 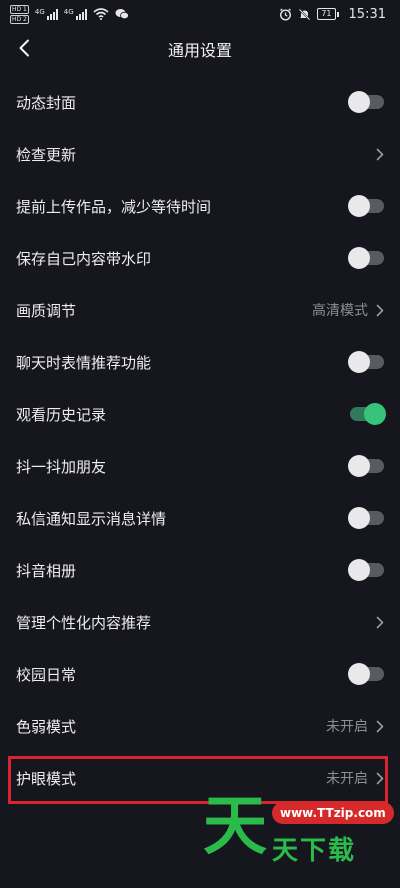 What do you see at coordinates (61, 414) in the screenshot?
I see `settings-row-label: 观看历史记录` at bounding box center [61, 414].